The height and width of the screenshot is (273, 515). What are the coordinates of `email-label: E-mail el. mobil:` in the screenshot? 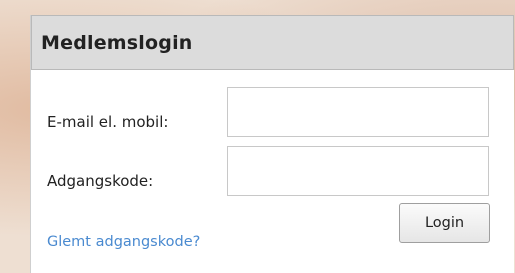 It's located at (108, 122).